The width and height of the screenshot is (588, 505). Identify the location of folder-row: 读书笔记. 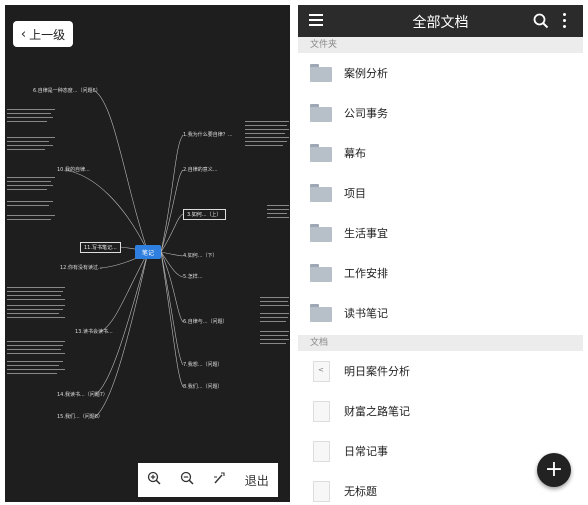
(440, 313).